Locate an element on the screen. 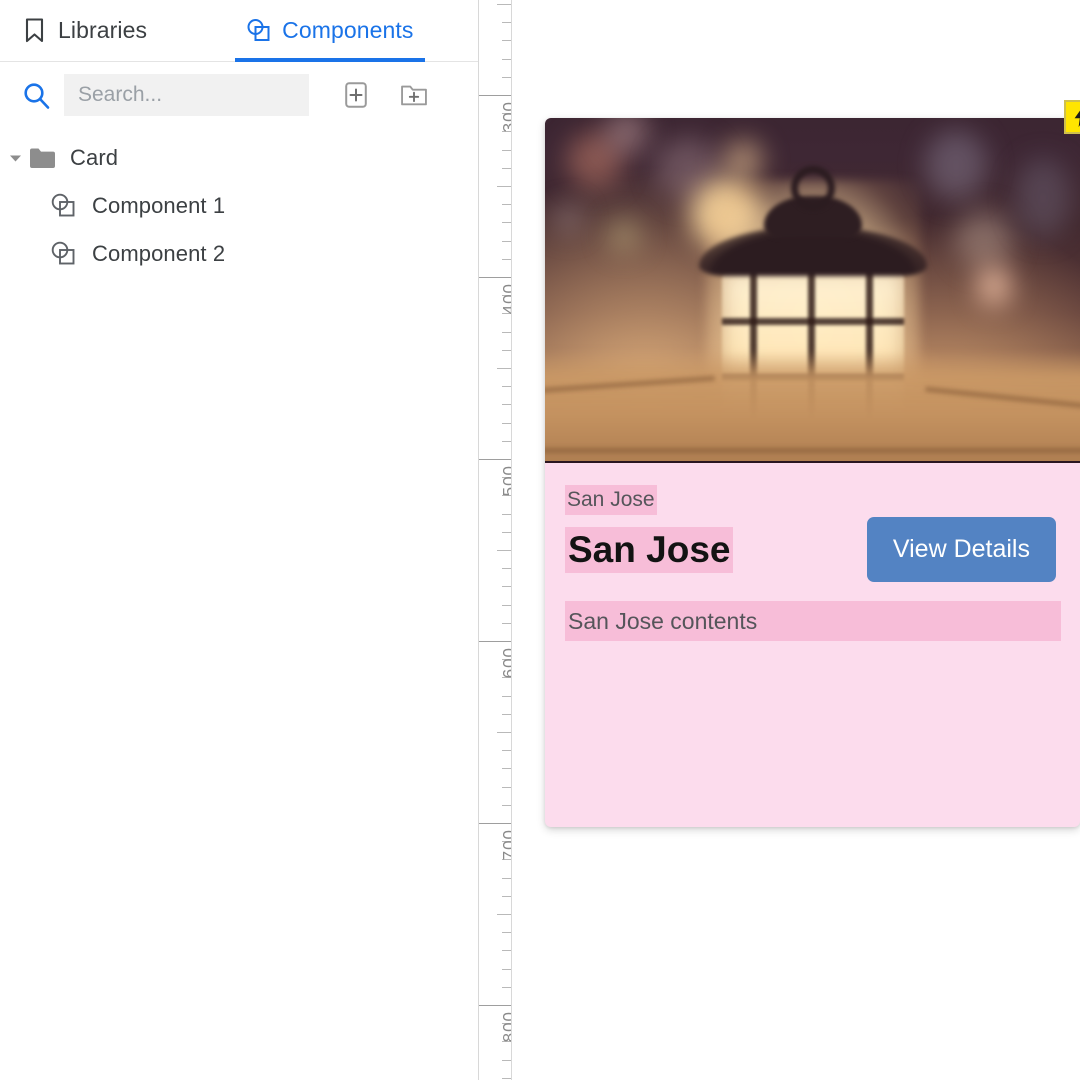 The width and height of the screenshot is (1080, 1080). tree-item-component-1-label: Component 1 is located at coordinates (159, 205).